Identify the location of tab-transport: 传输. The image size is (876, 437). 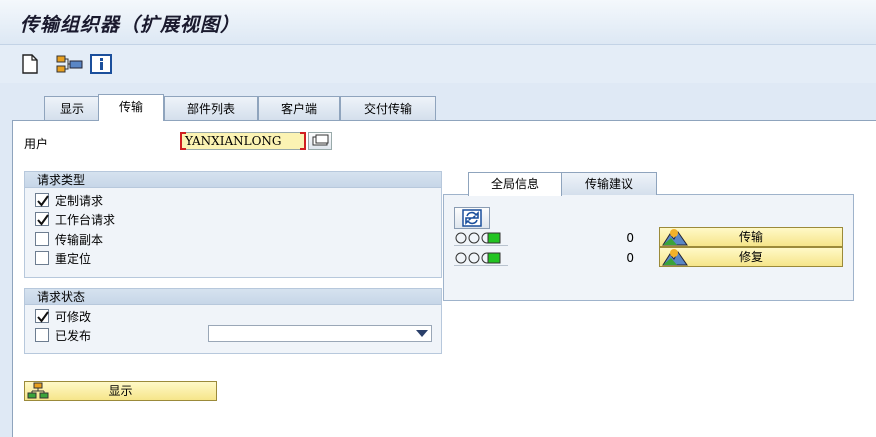
(131, 107).